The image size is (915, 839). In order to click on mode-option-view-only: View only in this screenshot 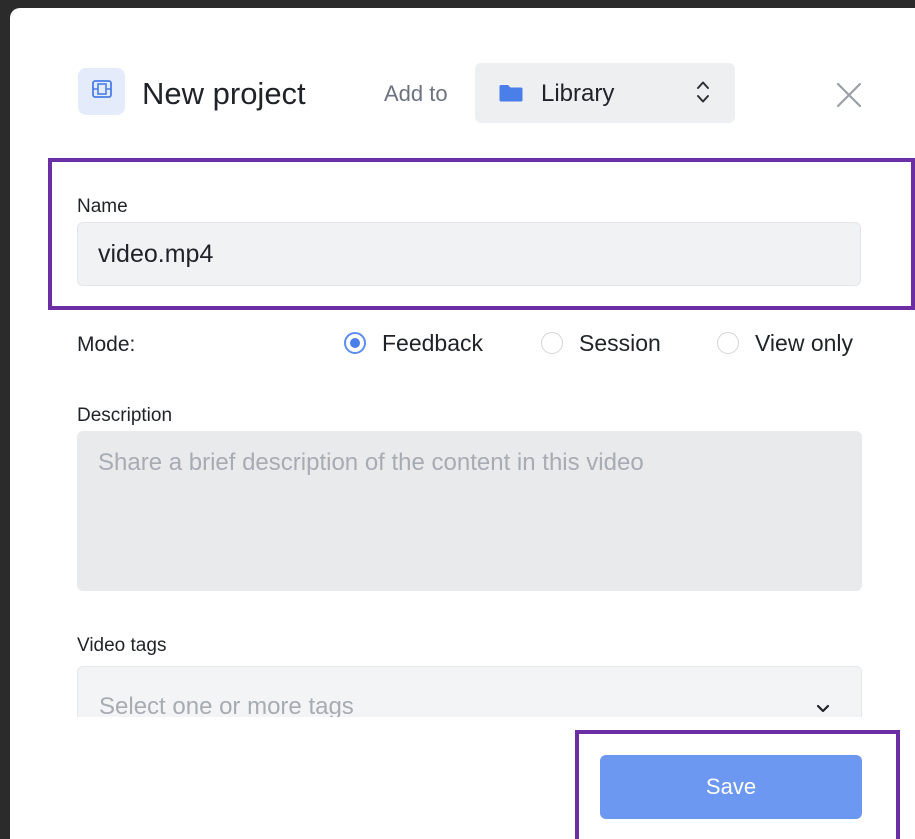, I will do `click(785, 343)`.